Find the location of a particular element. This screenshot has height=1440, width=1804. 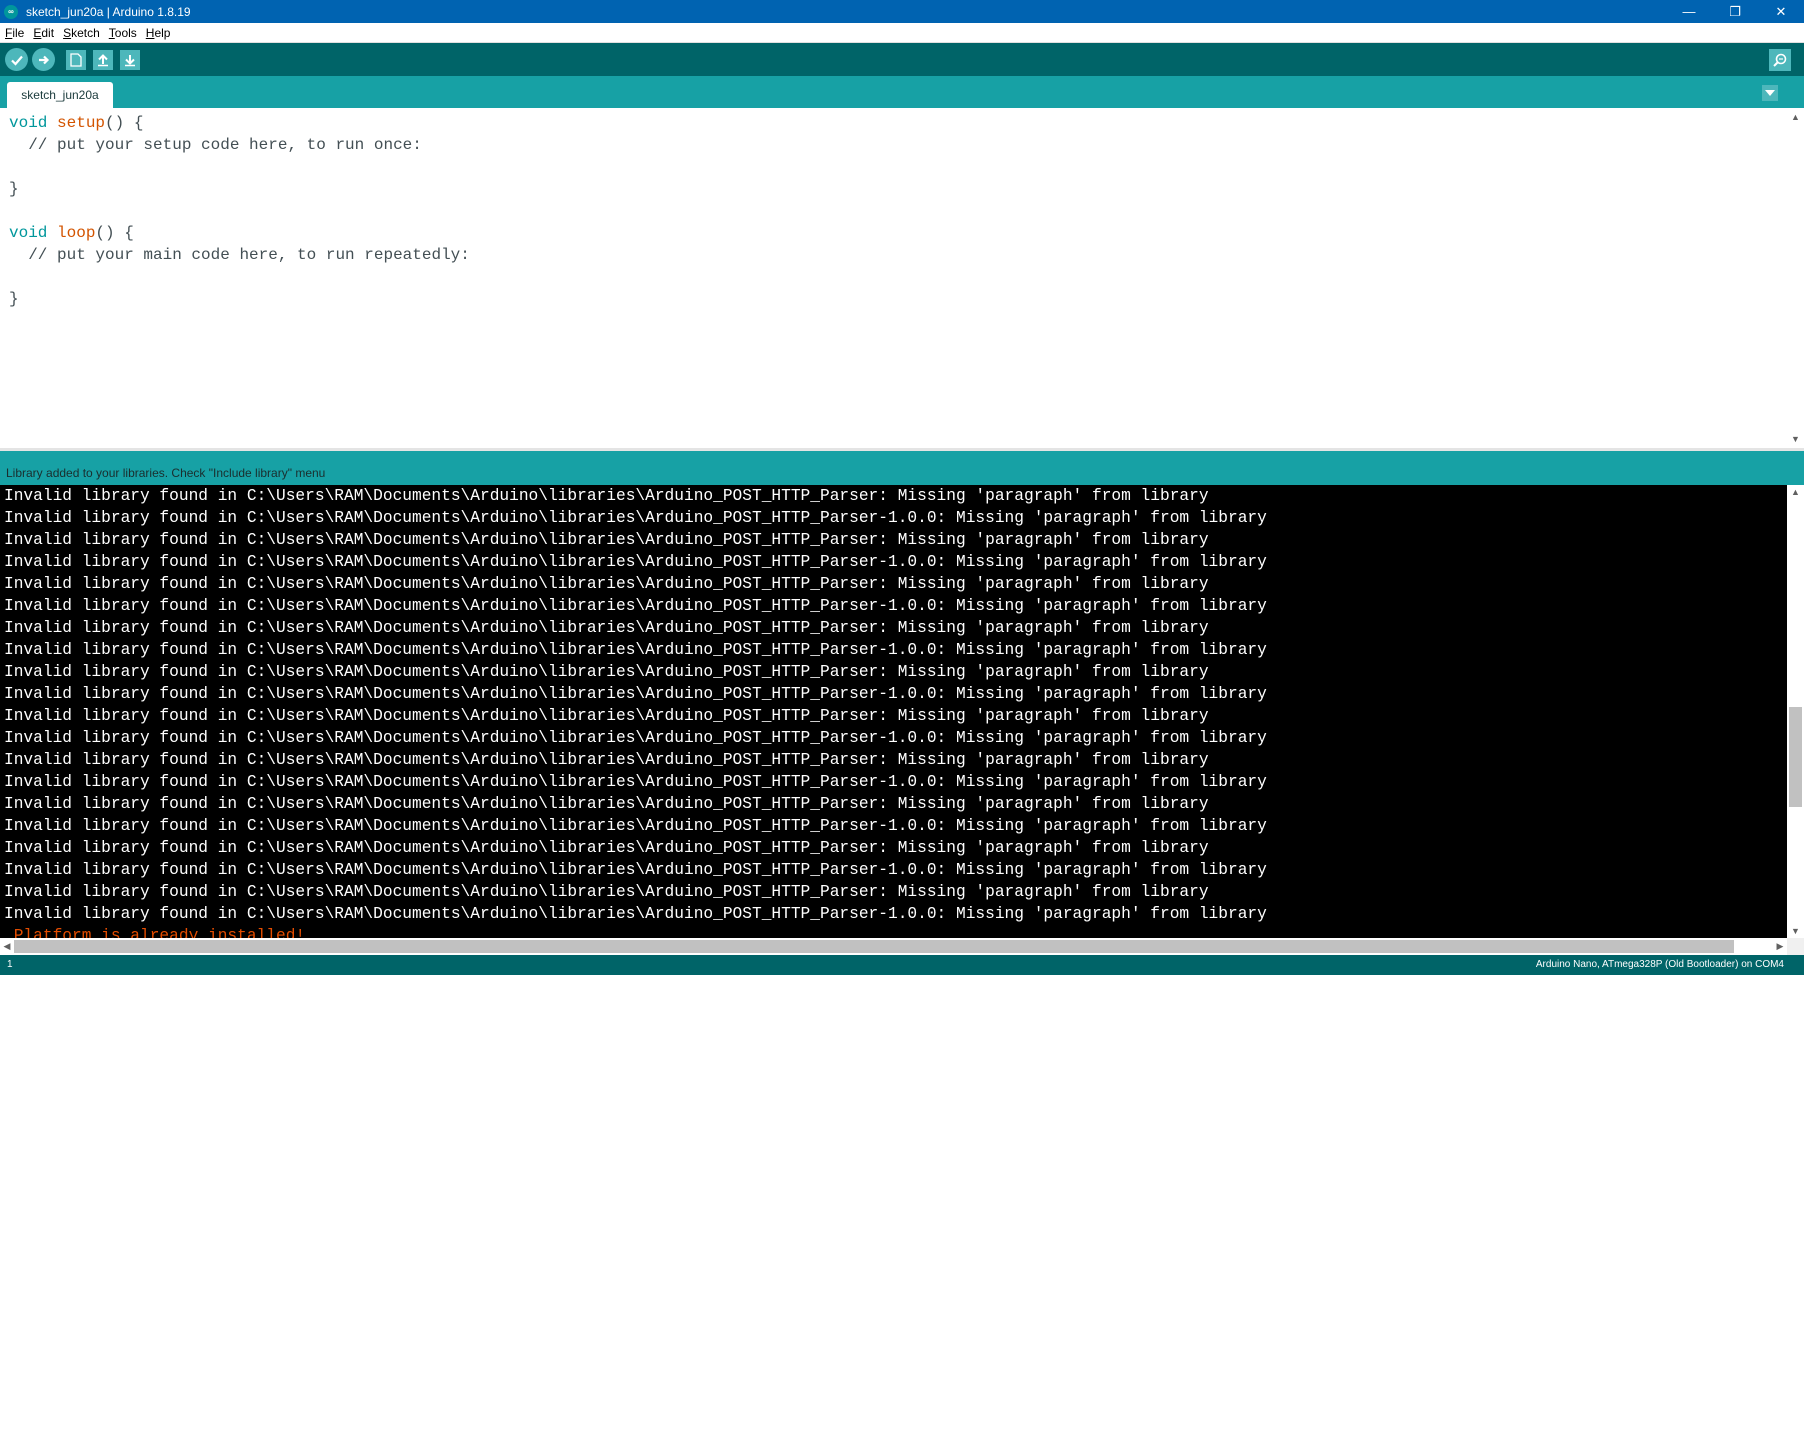

upload-icon is located at coordinates (43, 59).